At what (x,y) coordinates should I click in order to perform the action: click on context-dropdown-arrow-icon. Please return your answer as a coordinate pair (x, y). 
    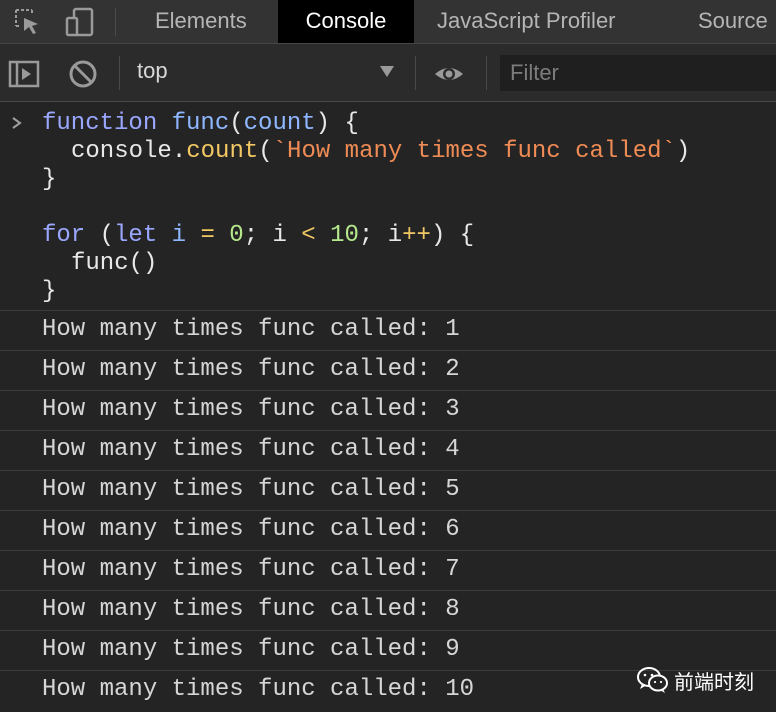
    Looking at the image, I should click on (387, 71).